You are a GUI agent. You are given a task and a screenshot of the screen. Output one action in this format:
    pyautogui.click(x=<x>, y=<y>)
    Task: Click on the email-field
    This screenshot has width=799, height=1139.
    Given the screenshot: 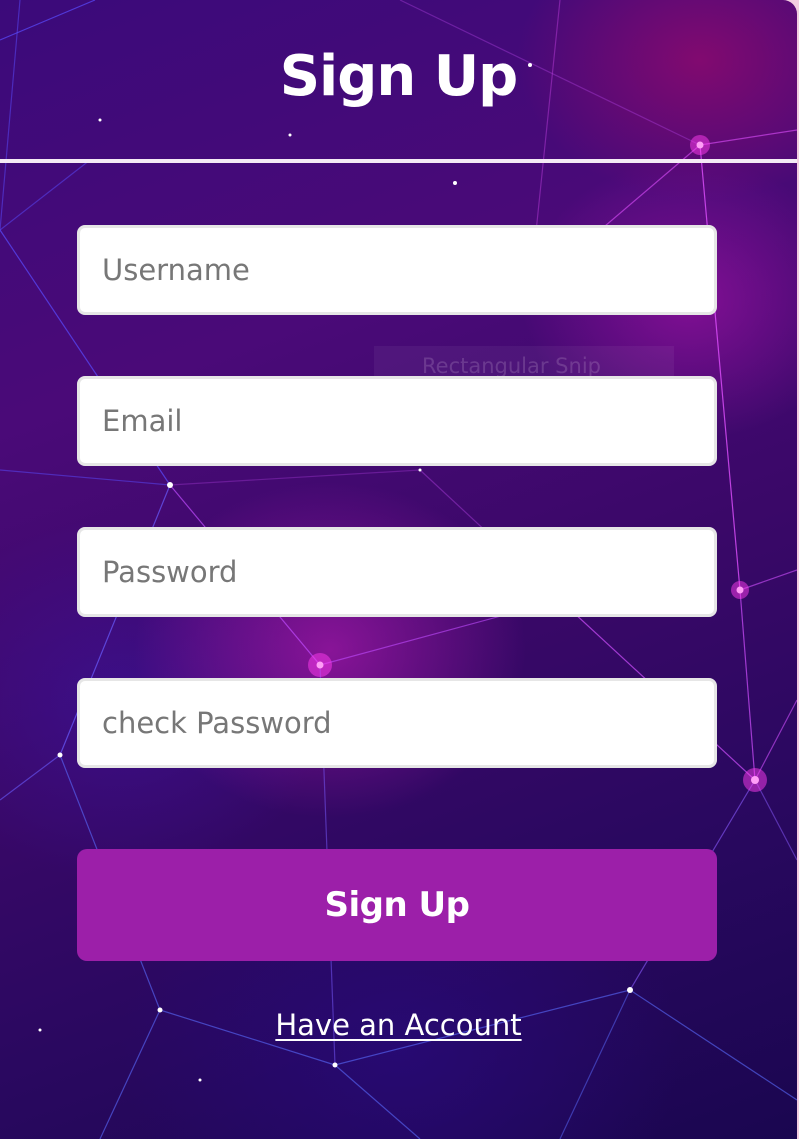 What is the action you would take?
    pyautogui.click(x=397, y=421)
    